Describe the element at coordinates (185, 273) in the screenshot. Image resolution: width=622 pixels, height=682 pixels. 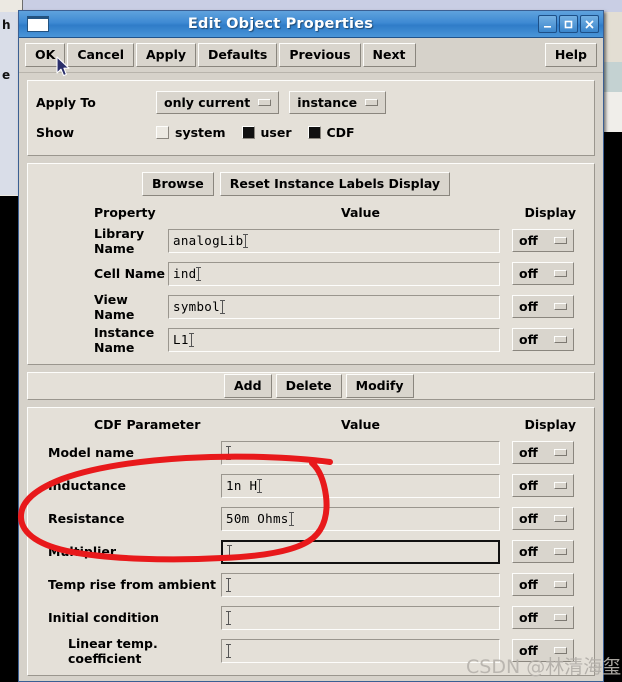
I see `cell-name-value: ind` at that location.